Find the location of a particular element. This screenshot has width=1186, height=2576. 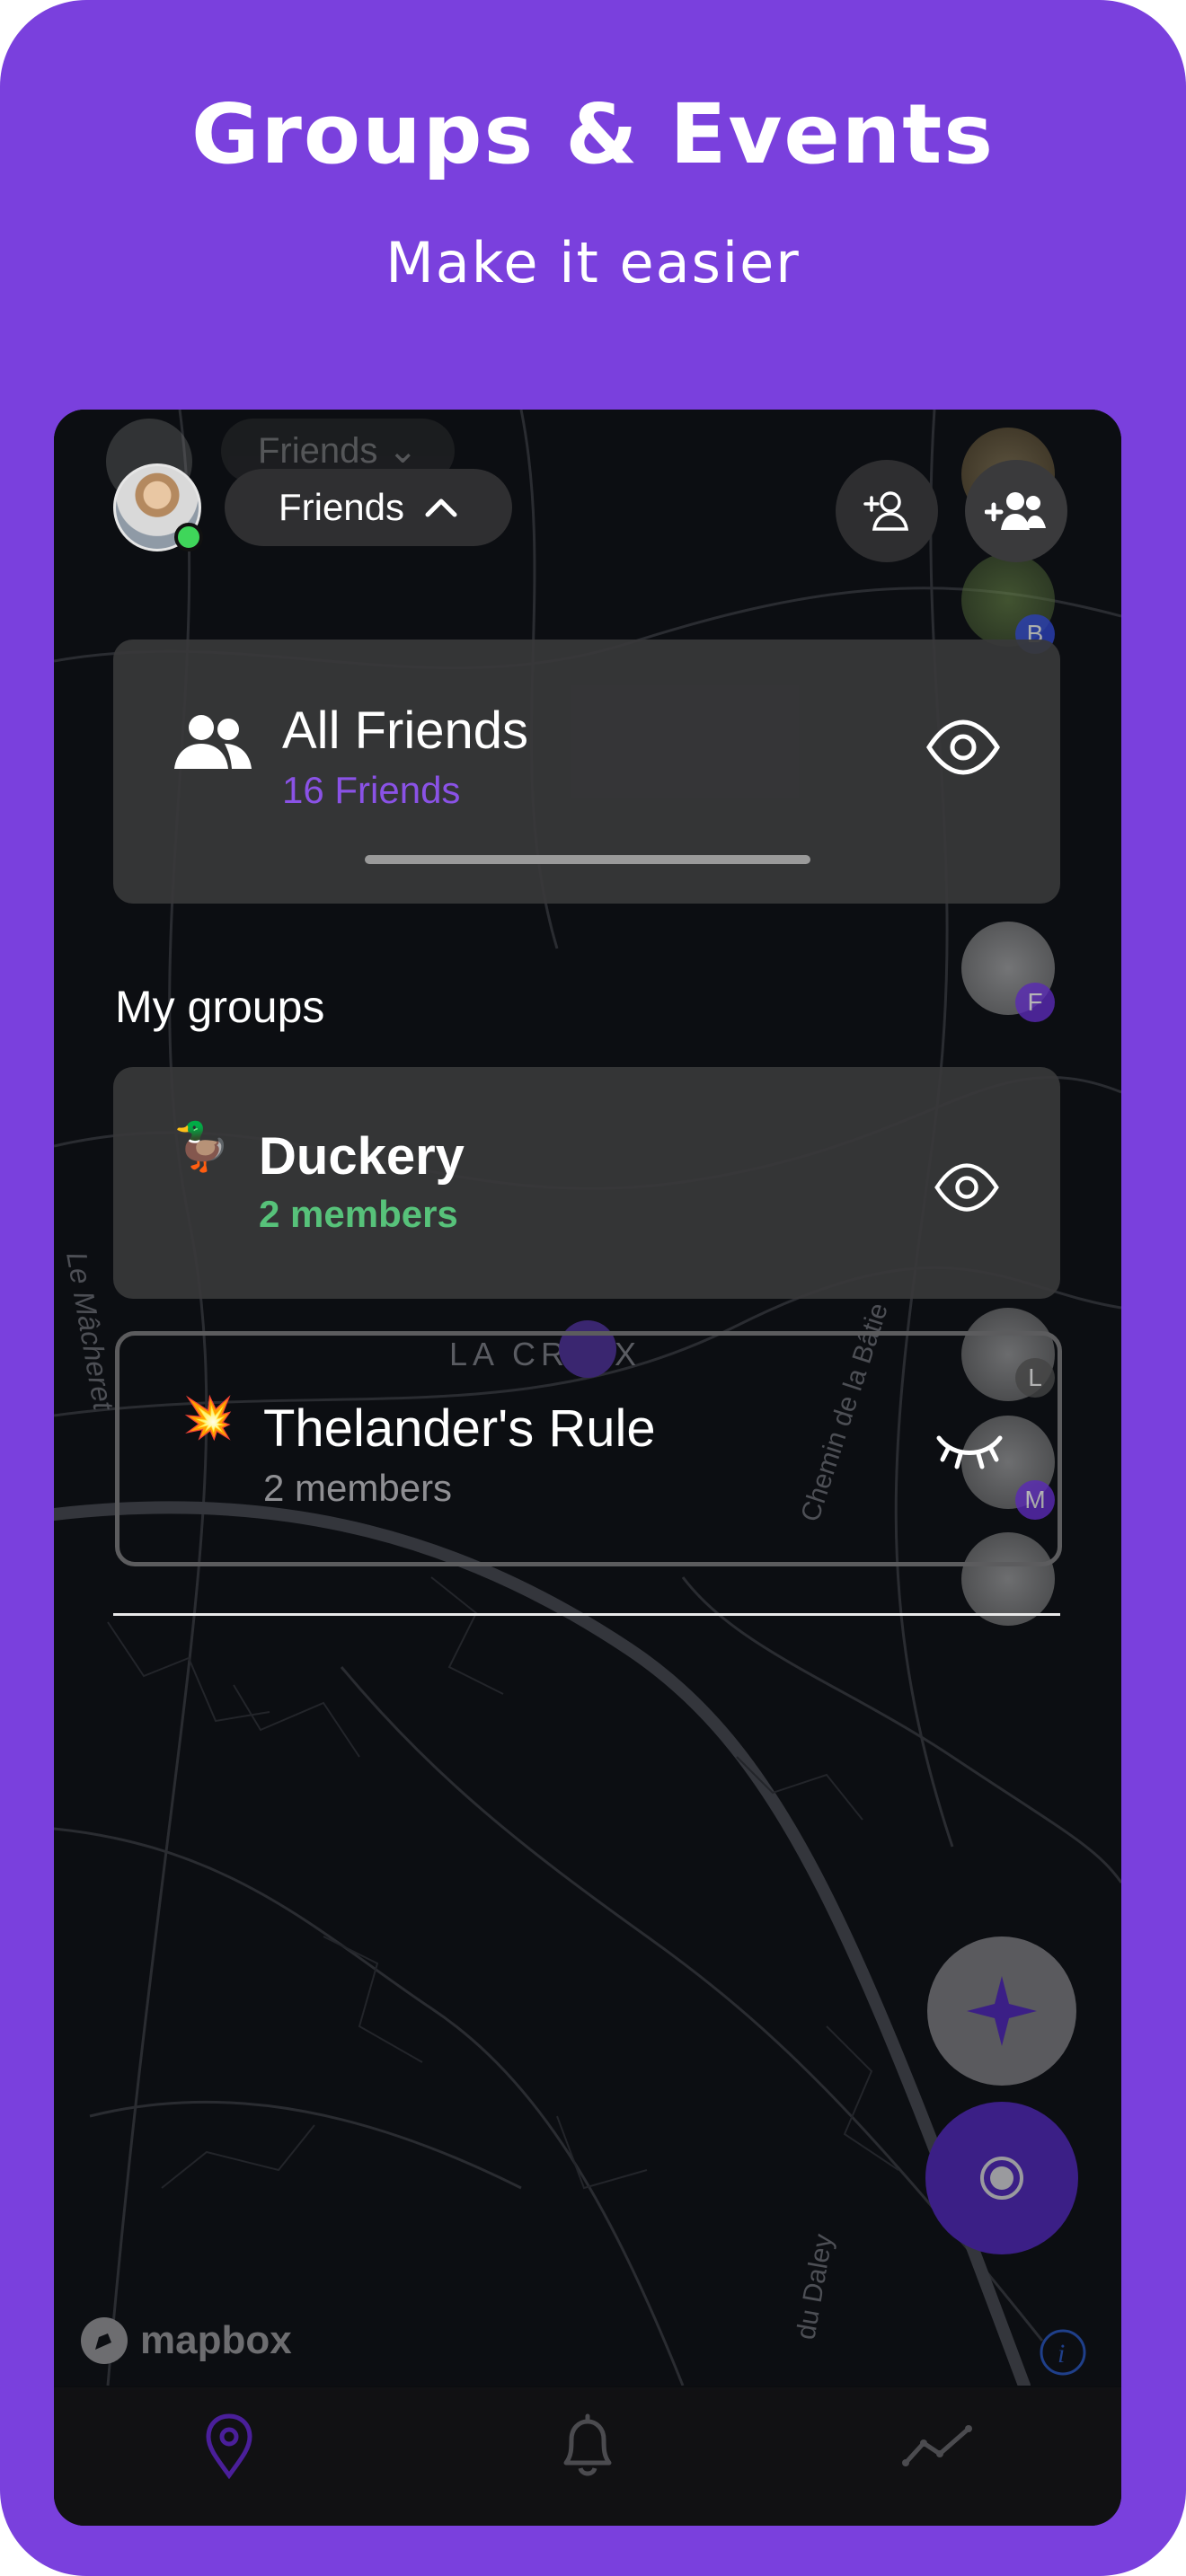

svg-text: i is located at coordinates (1061, 2354).